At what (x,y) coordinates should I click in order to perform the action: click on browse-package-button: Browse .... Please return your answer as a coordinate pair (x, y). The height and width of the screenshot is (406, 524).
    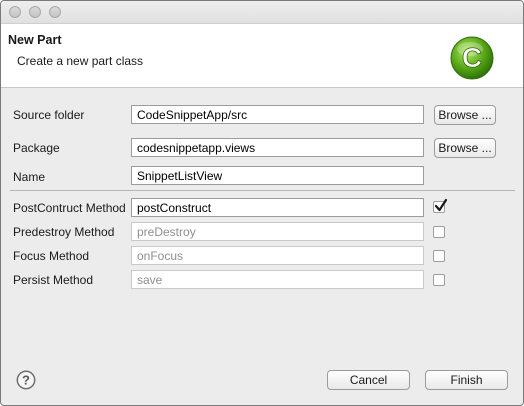
    Looking at the image, I should click on (465, 148).